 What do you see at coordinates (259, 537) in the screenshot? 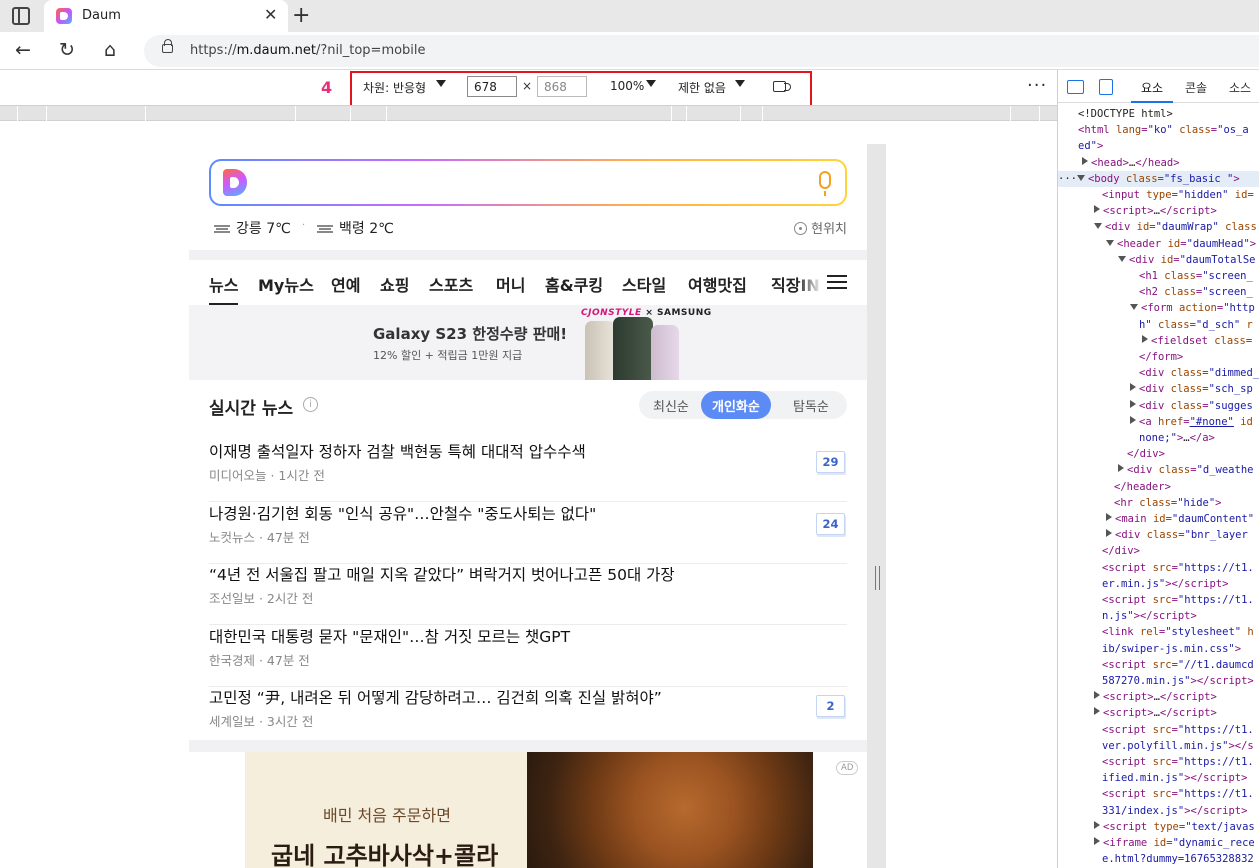
I see `news-meta: 노컷뉴스 · 47분 전` at bounding box center [259, 537].